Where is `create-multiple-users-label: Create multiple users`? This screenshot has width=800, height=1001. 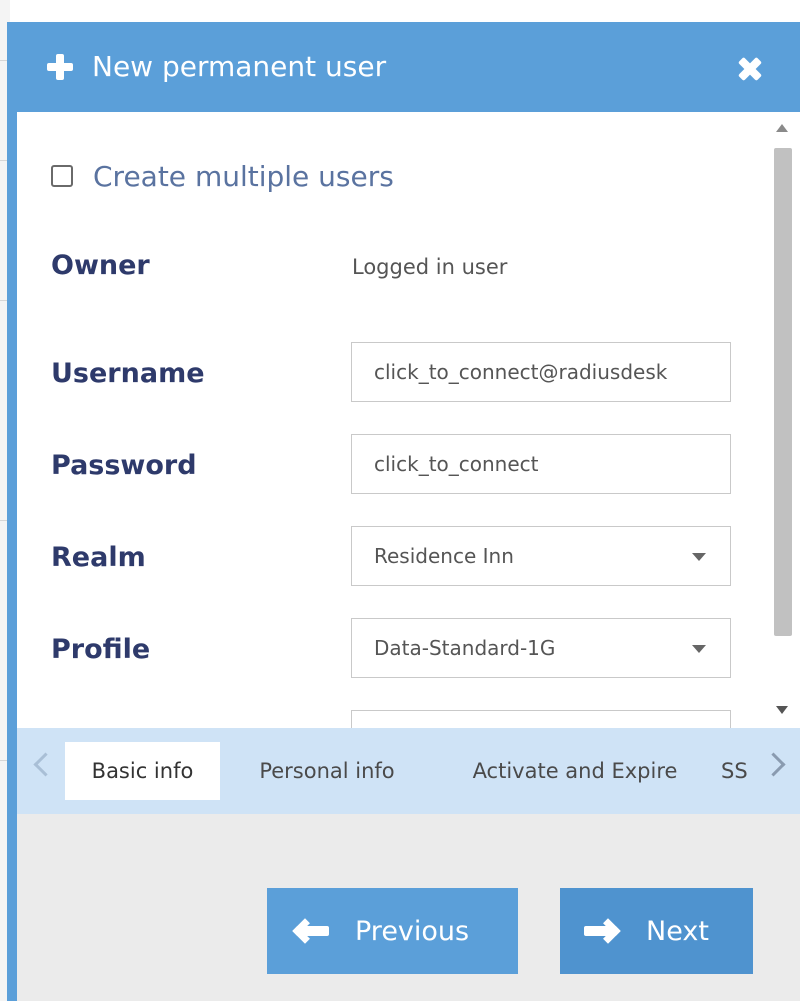 create-multiple-users-label: Create multiple users is located at coordinates (243, 176).